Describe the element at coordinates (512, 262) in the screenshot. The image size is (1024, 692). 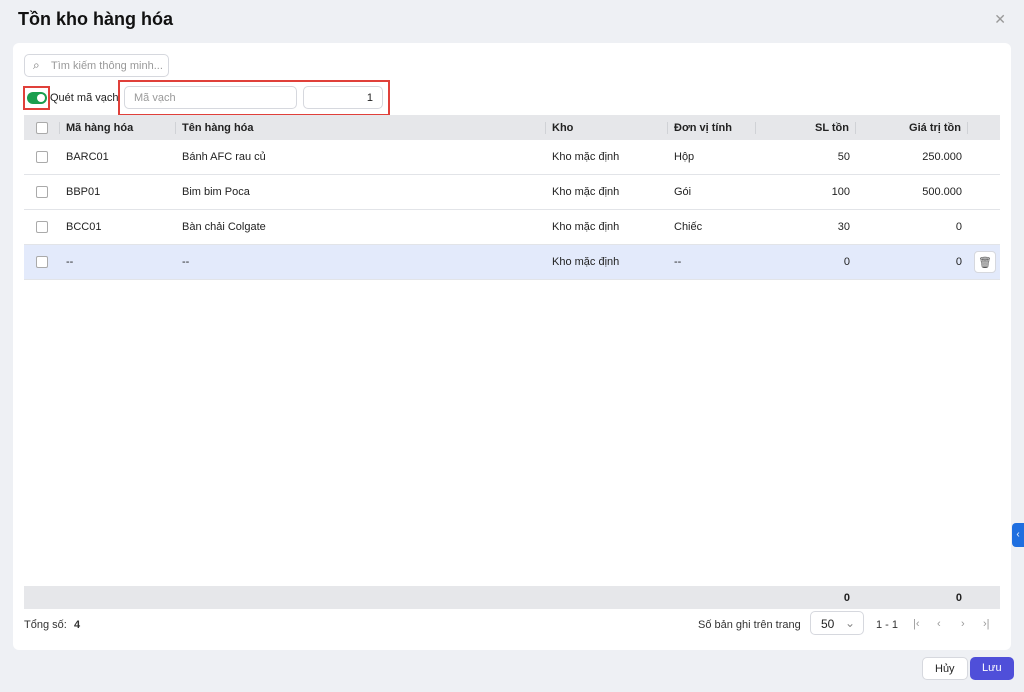
I see `table-row: -- -- Kho mặc định -- 0 0 🗑` at that location.